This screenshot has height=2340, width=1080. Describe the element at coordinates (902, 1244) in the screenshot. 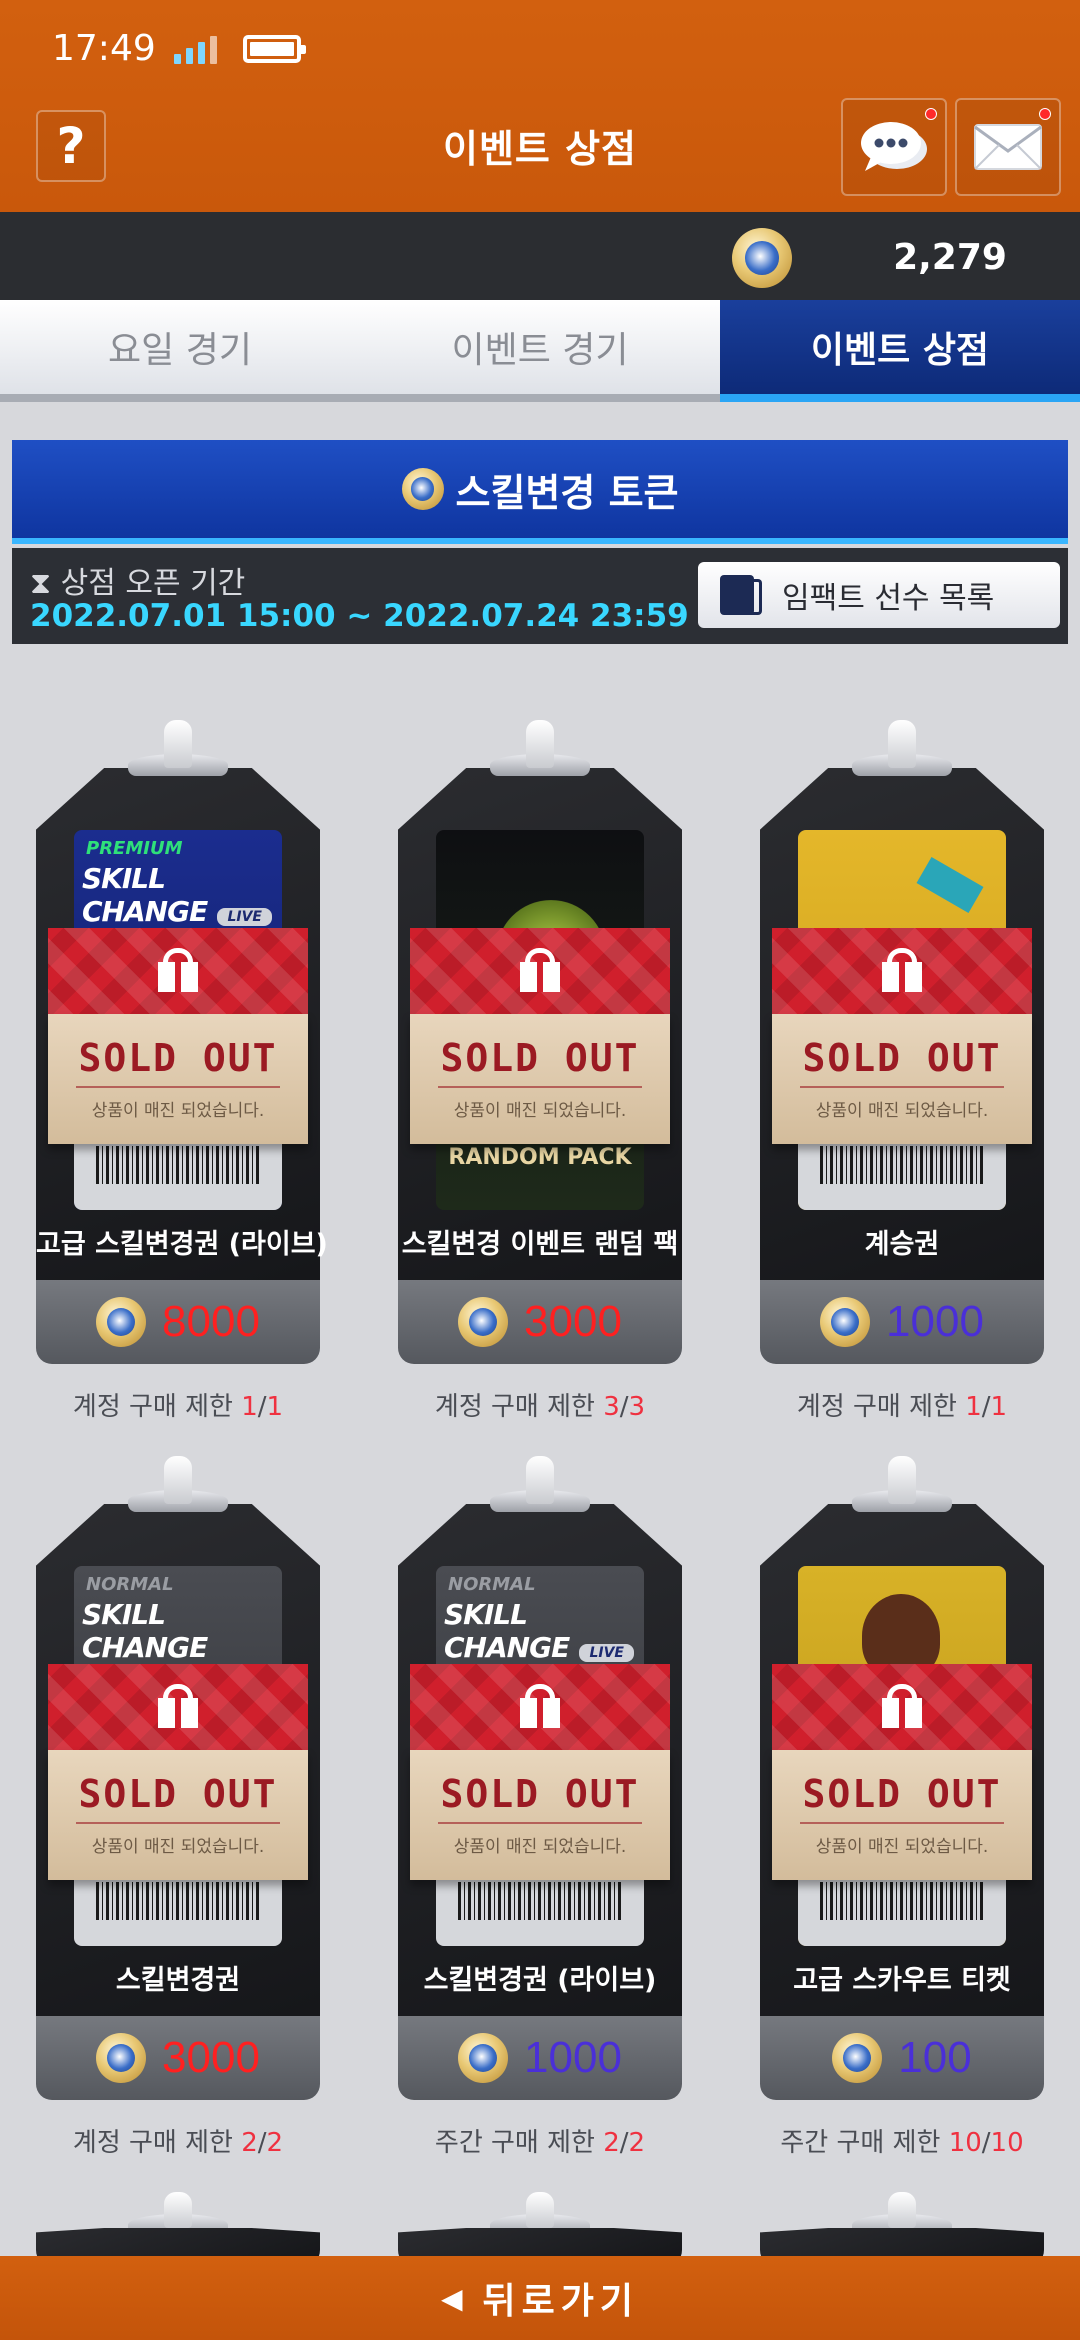

I see `item-name: 계승권` at that location.